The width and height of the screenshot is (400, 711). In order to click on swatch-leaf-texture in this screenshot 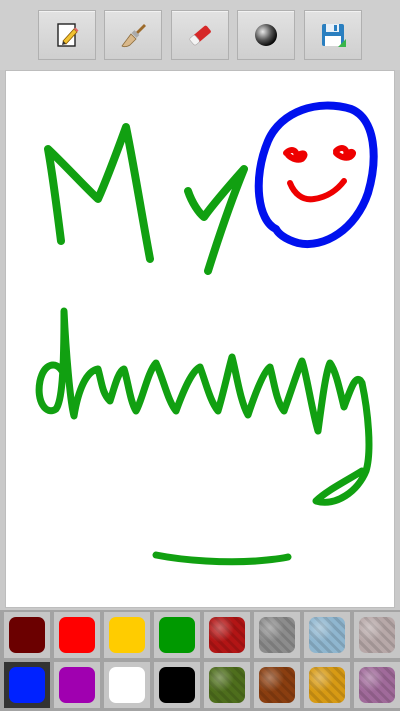, I will do `click(227, 685)`.